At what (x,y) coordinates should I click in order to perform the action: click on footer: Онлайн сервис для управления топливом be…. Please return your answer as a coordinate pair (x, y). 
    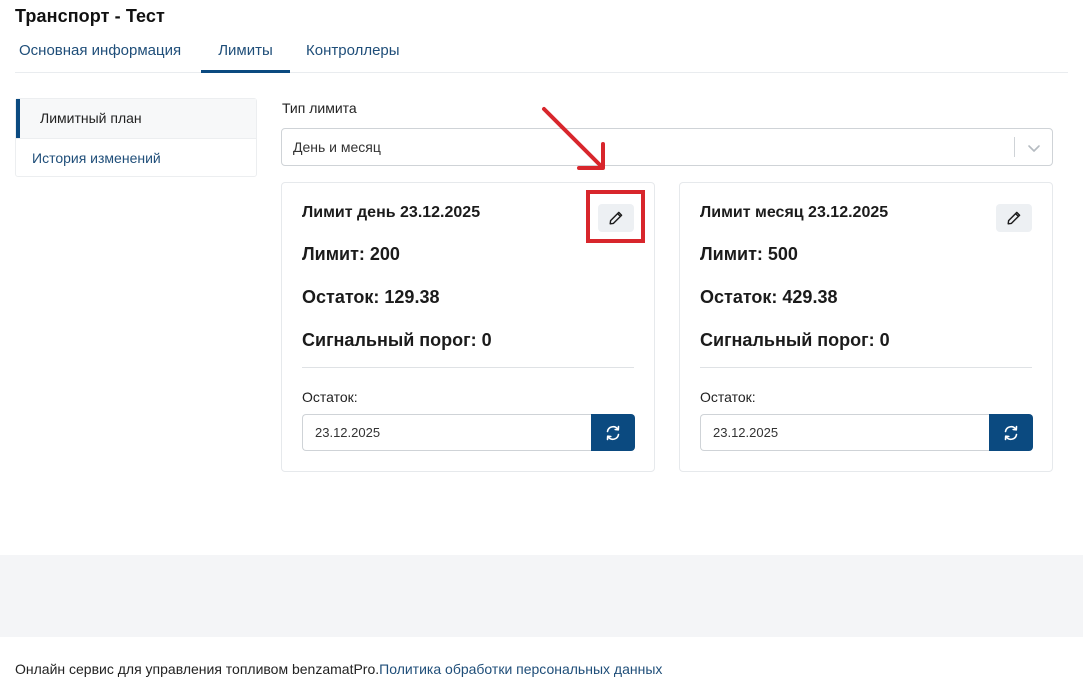
    Looking at the image, I should click on (338, 669).